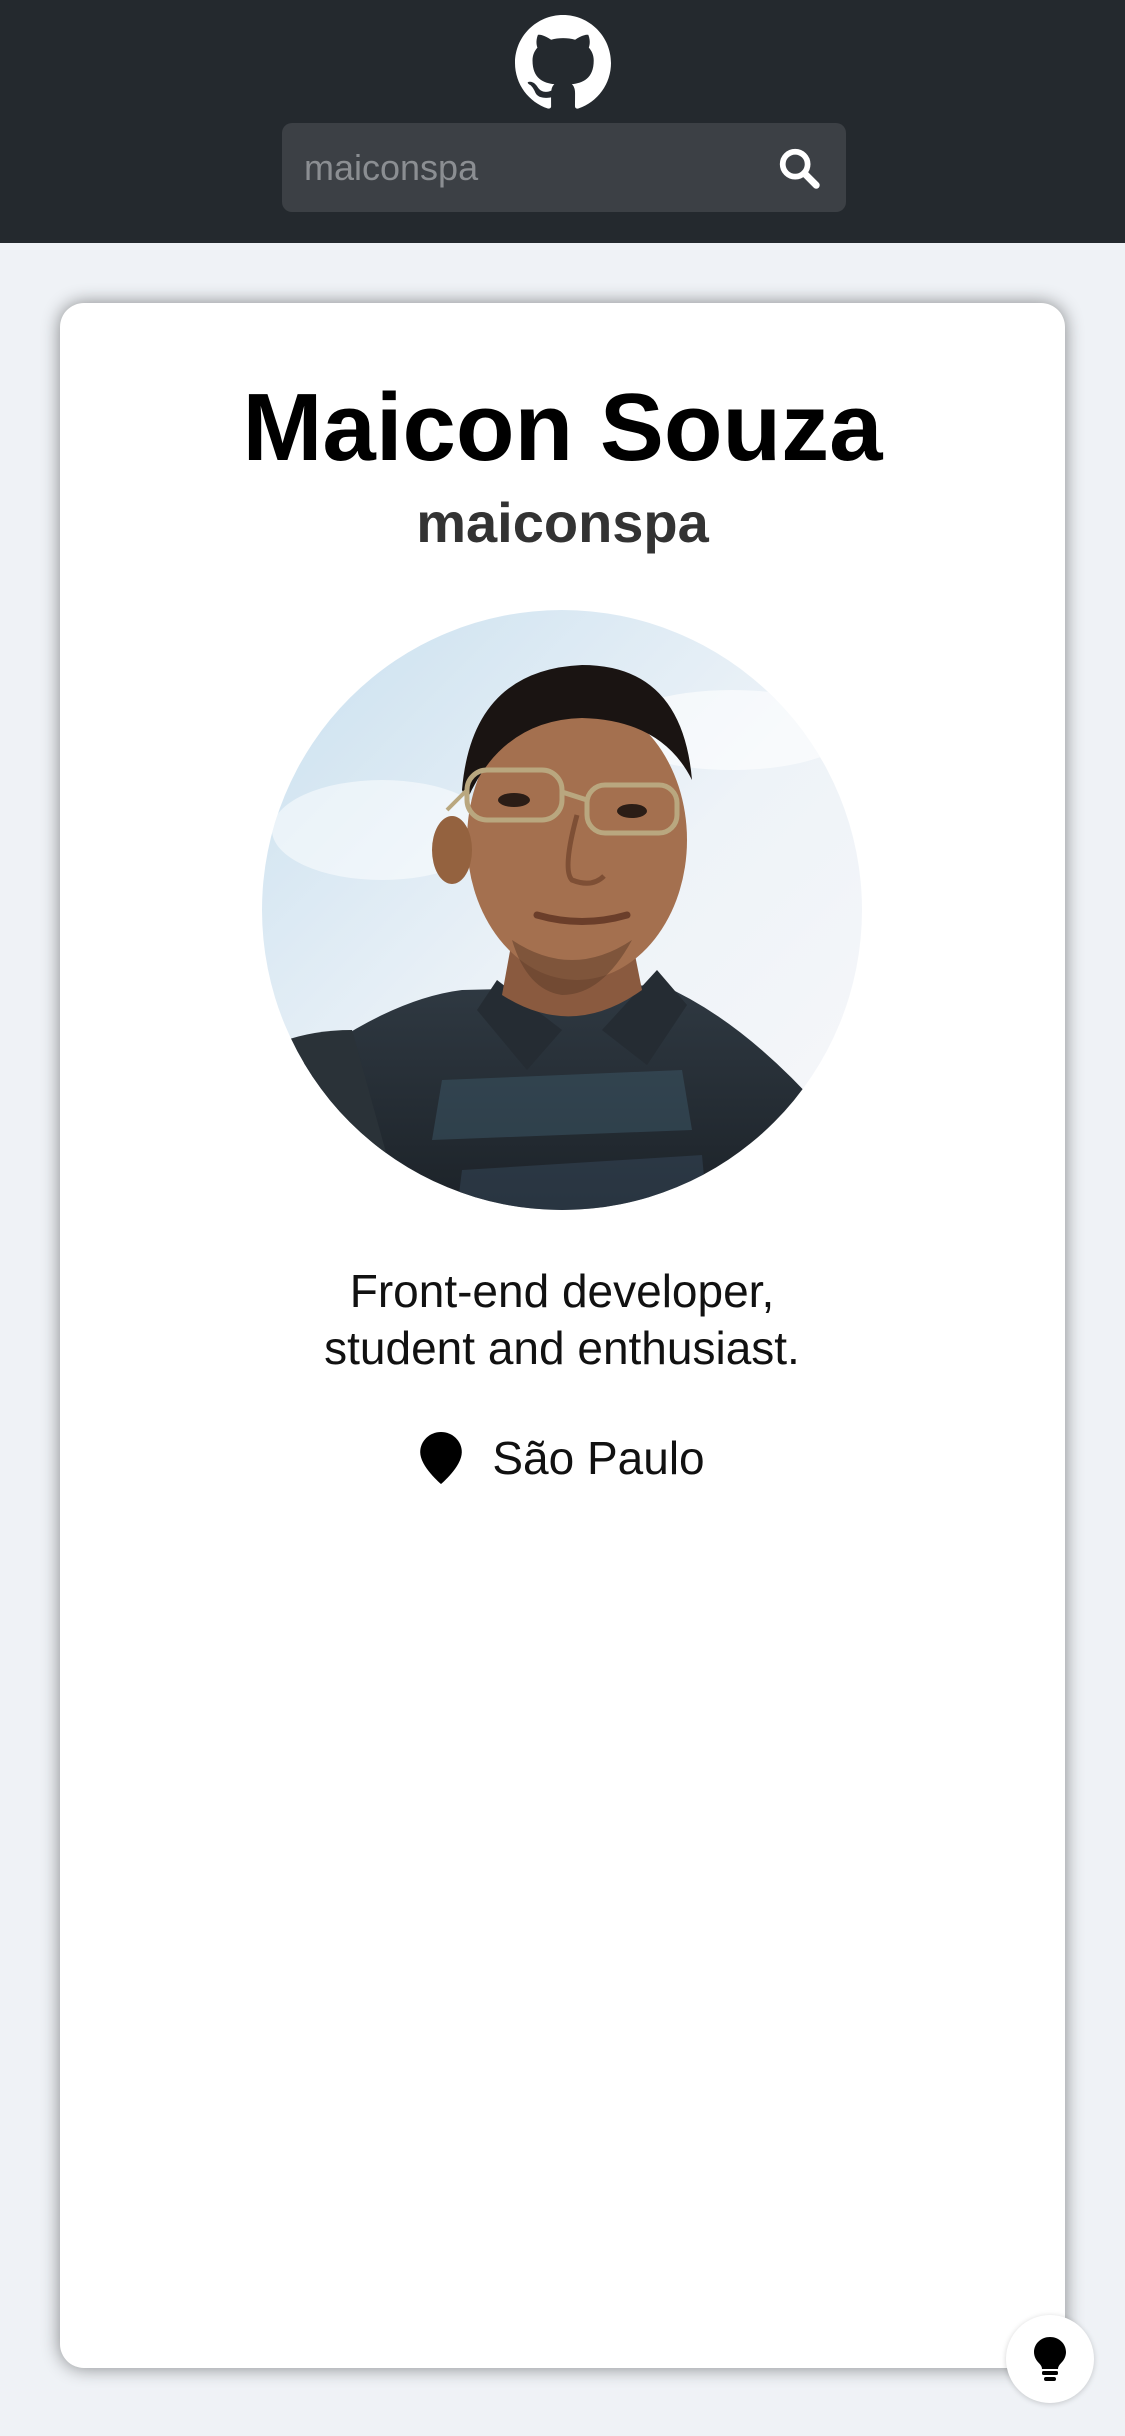  I want to click on lightbulb-icon, so click(1050, 2359).